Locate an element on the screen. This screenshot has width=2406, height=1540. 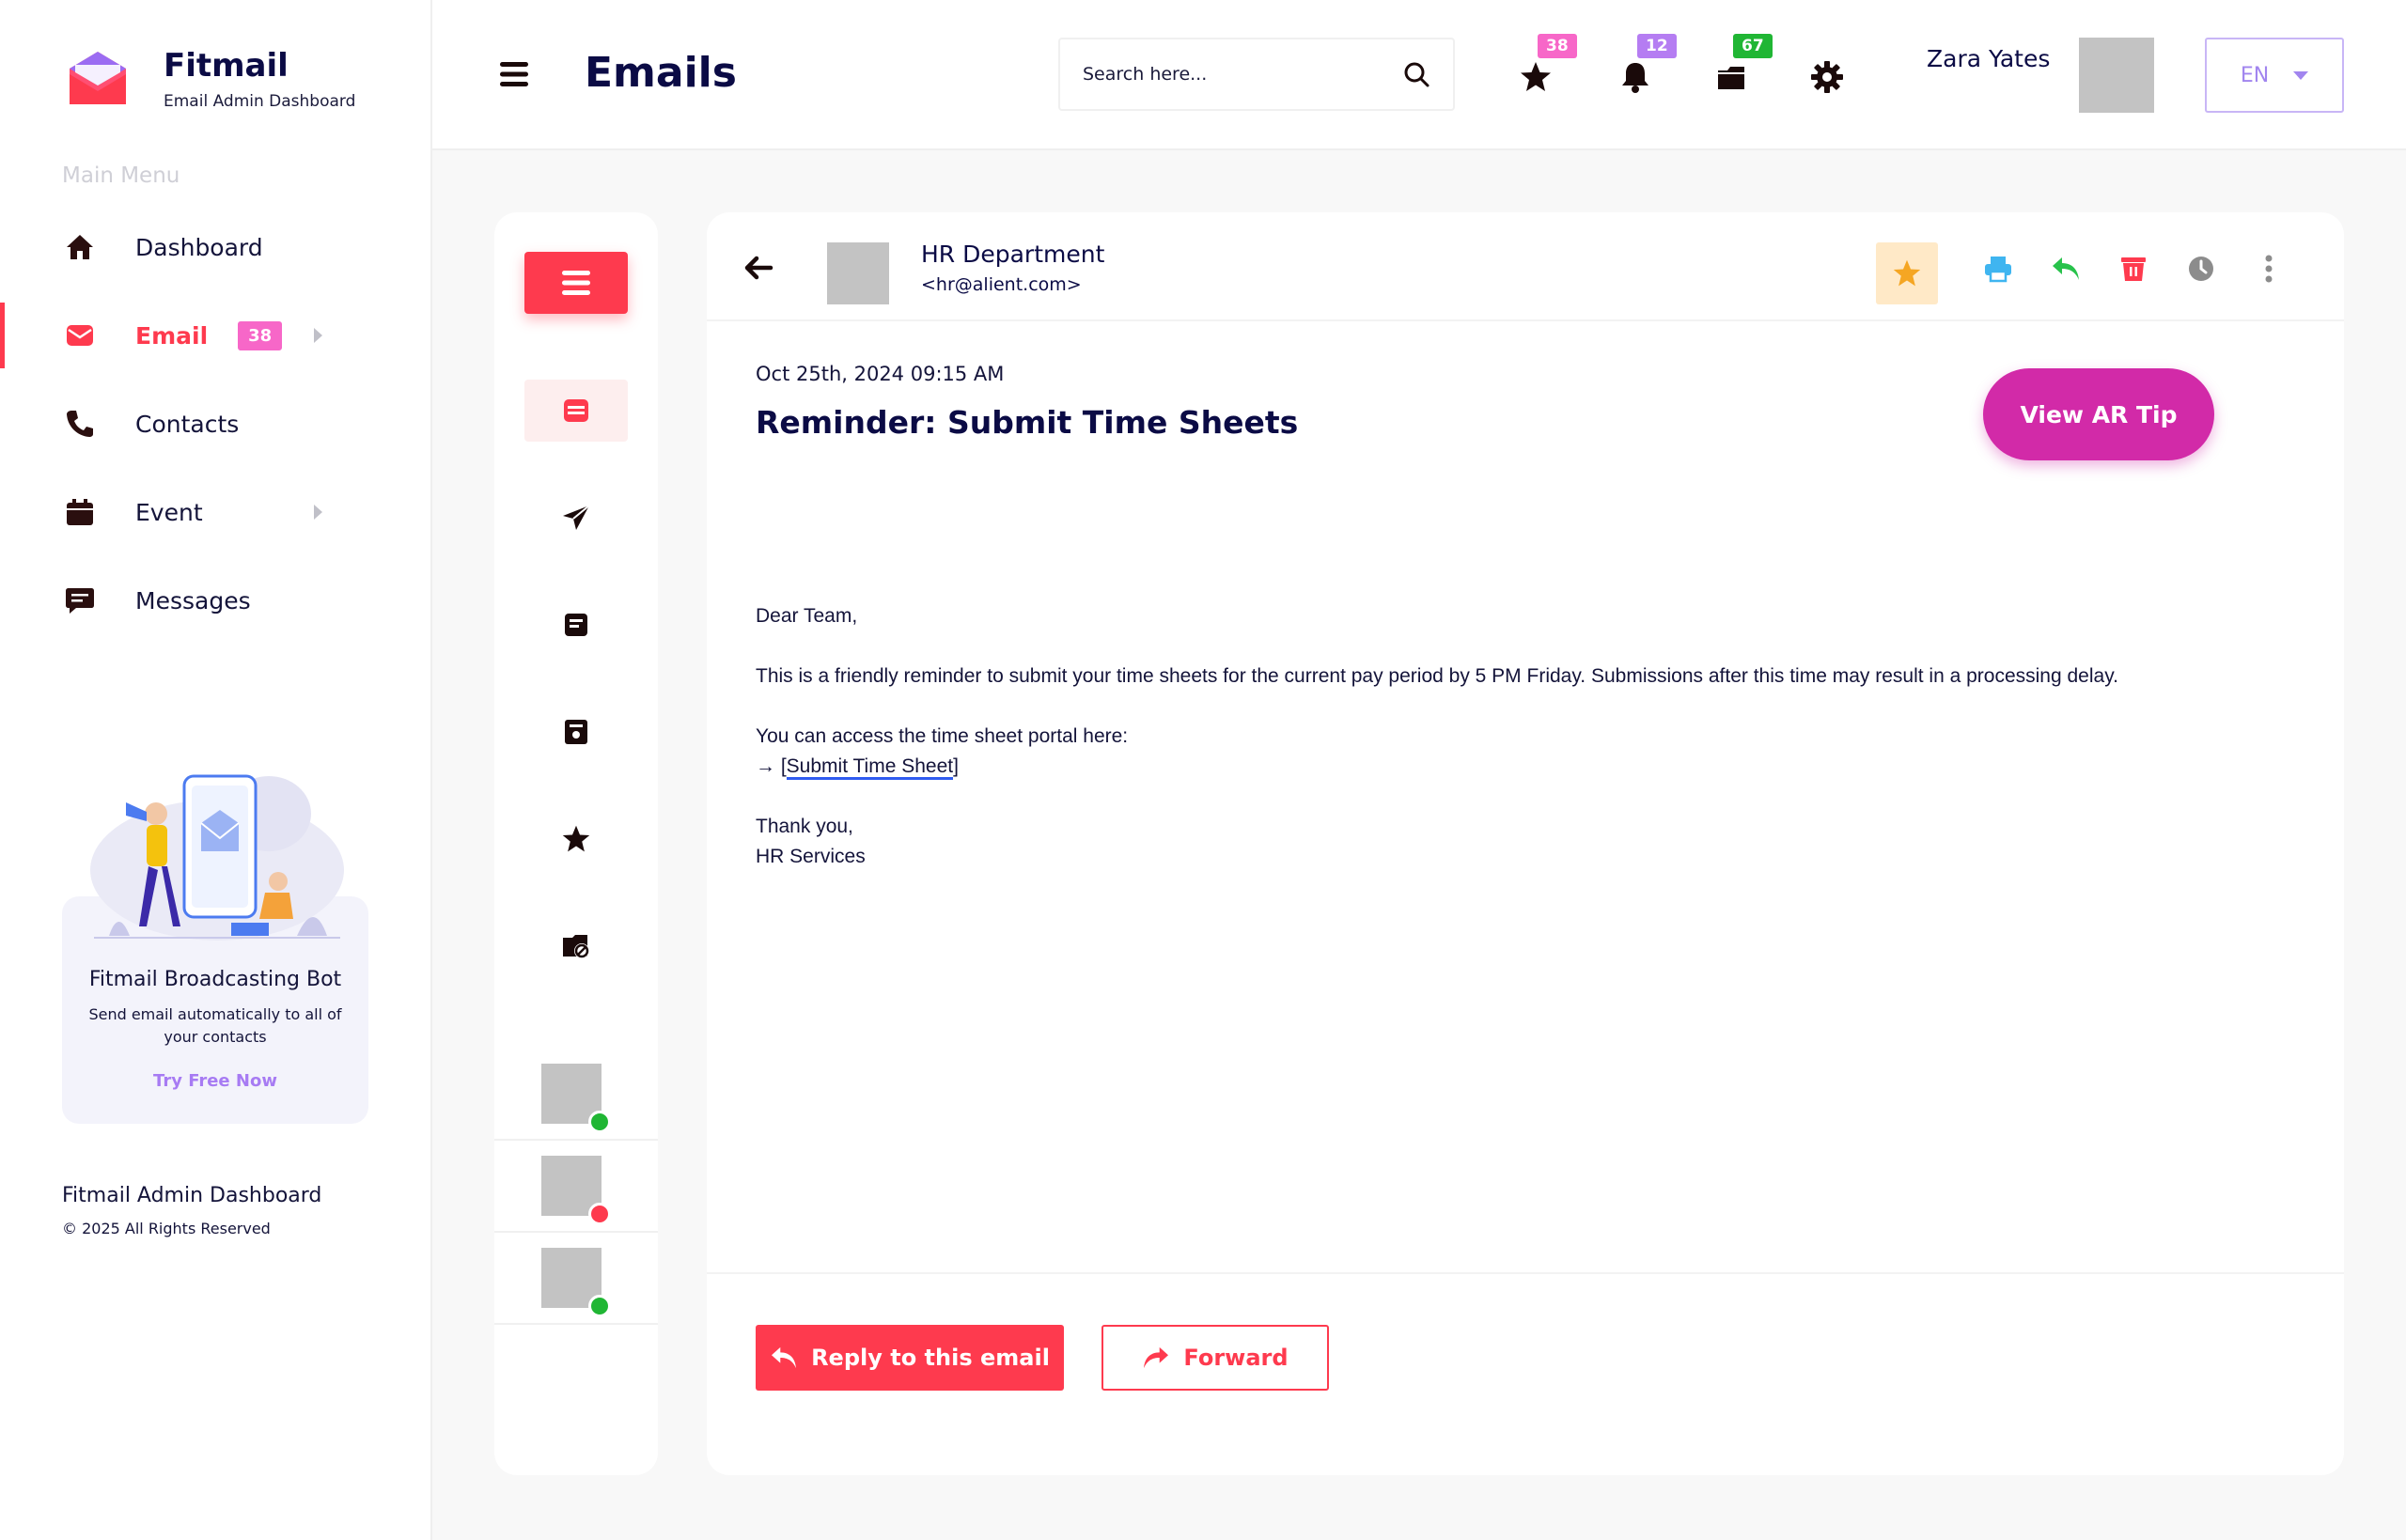
phone-icon is located at coordinates (80, 424).